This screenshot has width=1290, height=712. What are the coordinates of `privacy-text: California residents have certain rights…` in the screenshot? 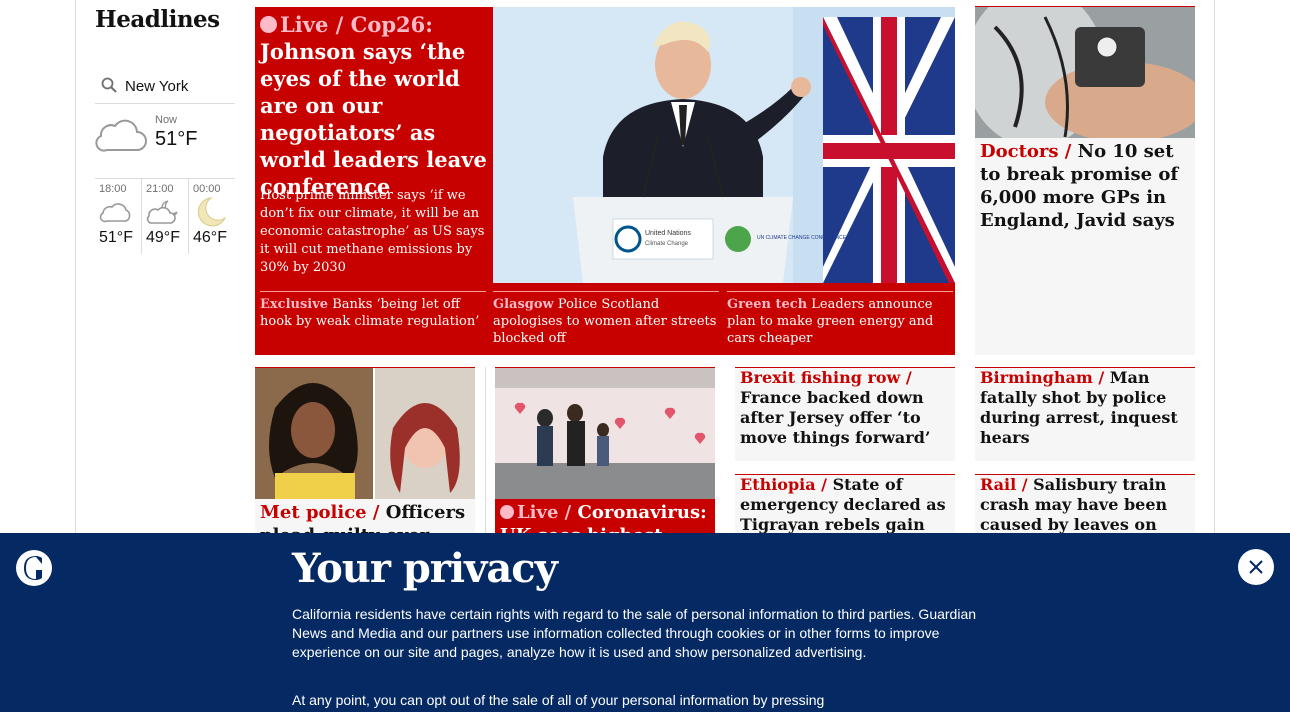 It's located at (634, 633).